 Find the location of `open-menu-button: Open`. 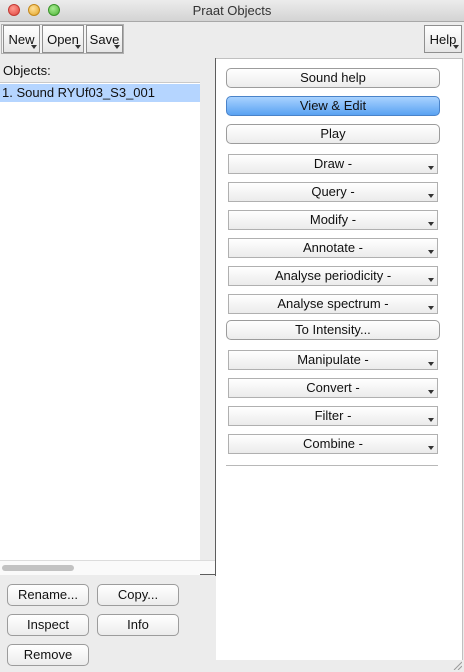

open-menu-button: Open is located at coordinates (63, 39).